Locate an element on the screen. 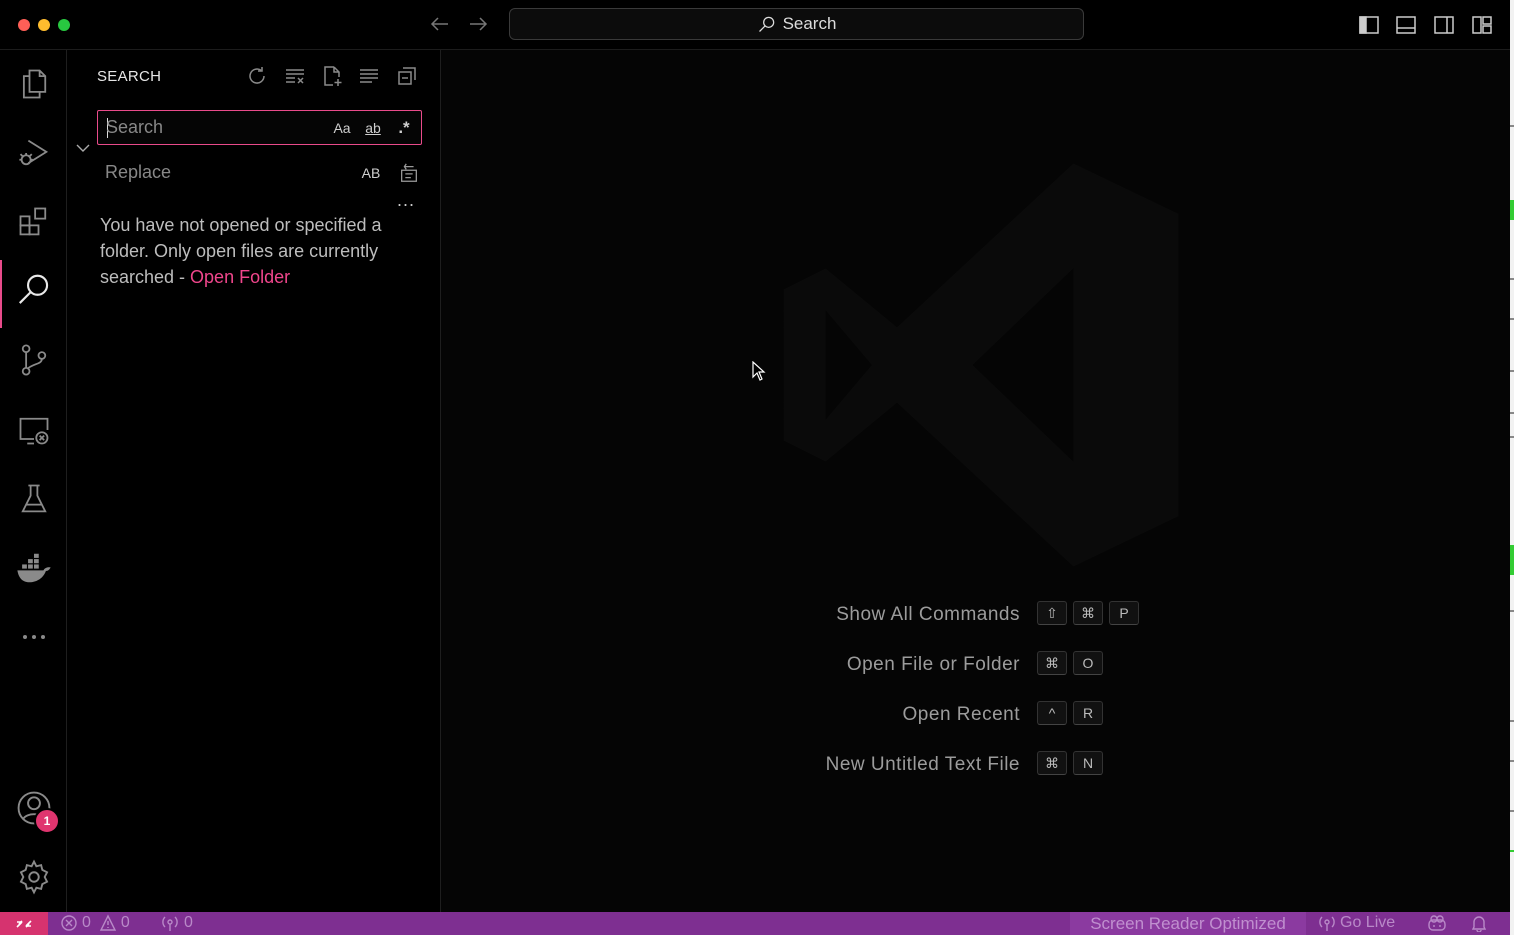 The image size is (1514, 935). activity-source-control is located at coordinates (33, 360).